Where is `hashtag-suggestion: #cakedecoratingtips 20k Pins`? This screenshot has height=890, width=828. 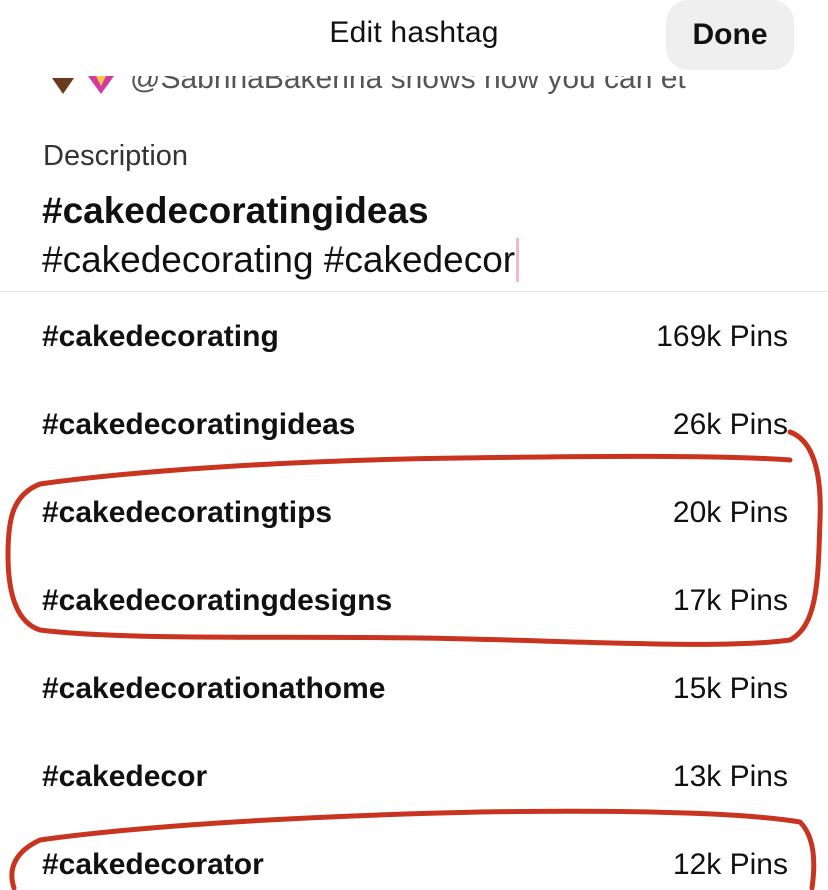 hashtag-suggestion: #cakedecoratingtips 20k Pins is located at coordinates (414, 512).